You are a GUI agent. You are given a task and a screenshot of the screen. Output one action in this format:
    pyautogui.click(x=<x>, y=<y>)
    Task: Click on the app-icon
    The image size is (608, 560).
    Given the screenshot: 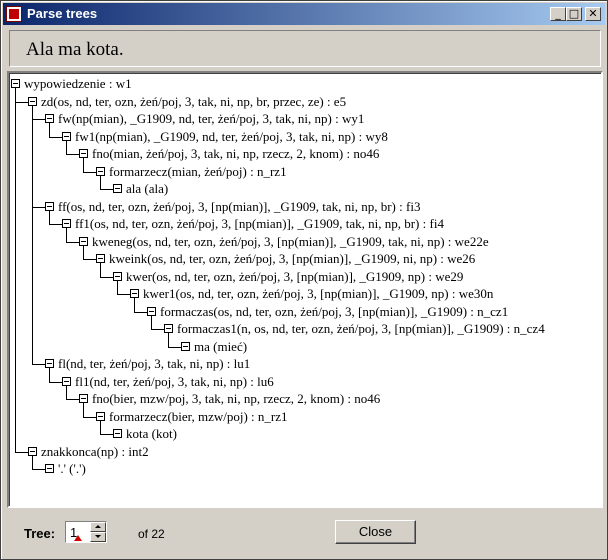 What is the action you would take?
    pyautogui.click(x=14, y=14)
    